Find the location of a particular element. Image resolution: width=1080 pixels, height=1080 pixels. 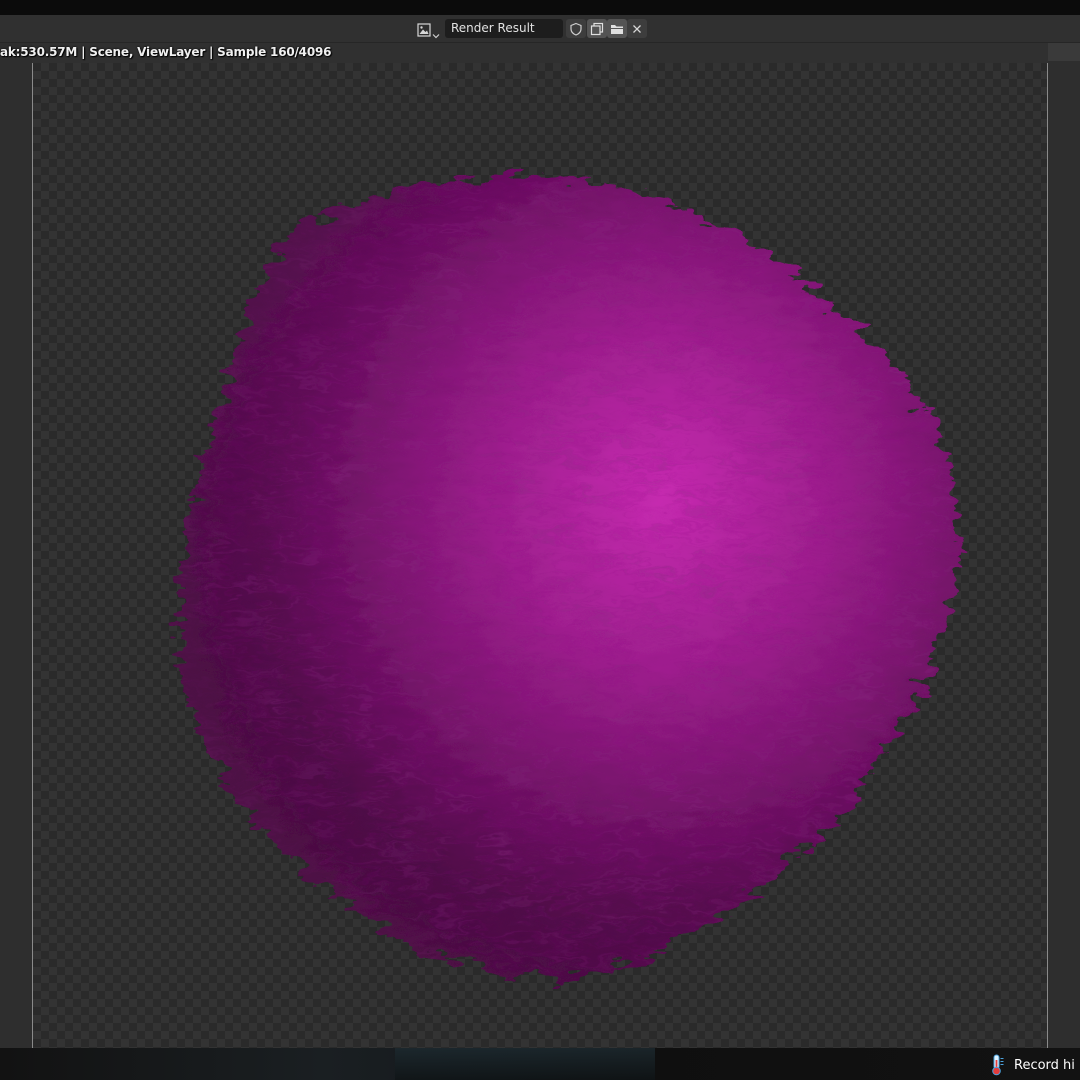

os-taskbar is located at coordinates (540, 1064).